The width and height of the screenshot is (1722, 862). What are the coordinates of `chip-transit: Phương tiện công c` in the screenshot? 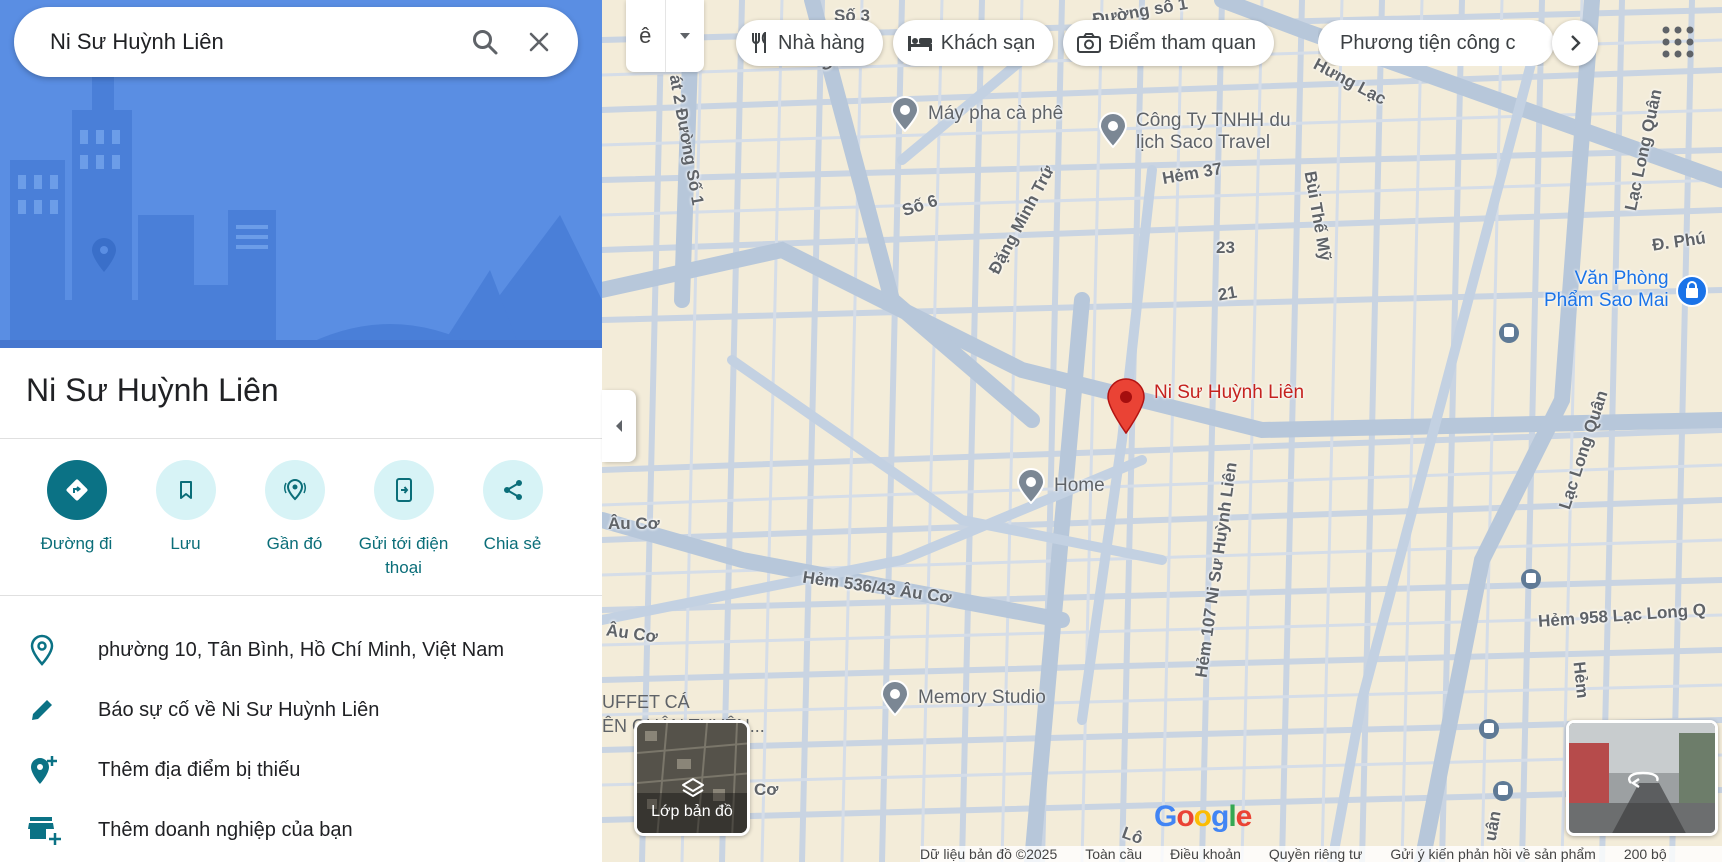 It's located at (1436, 43).